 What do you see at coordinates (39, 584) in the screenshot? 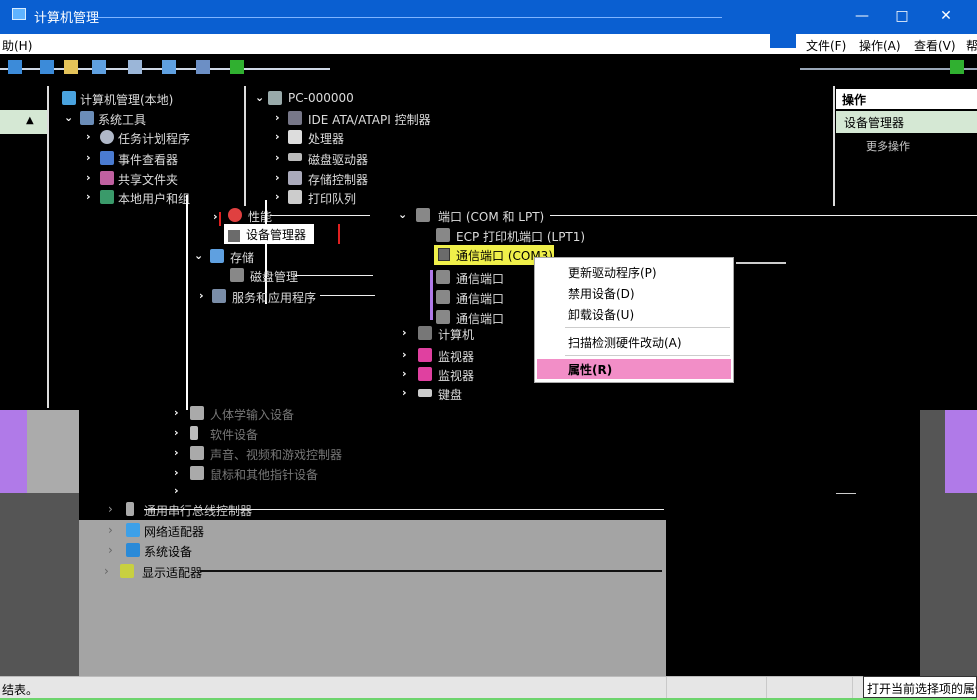
I see `gray-block-left-lower` at bounding box center [39, 584].